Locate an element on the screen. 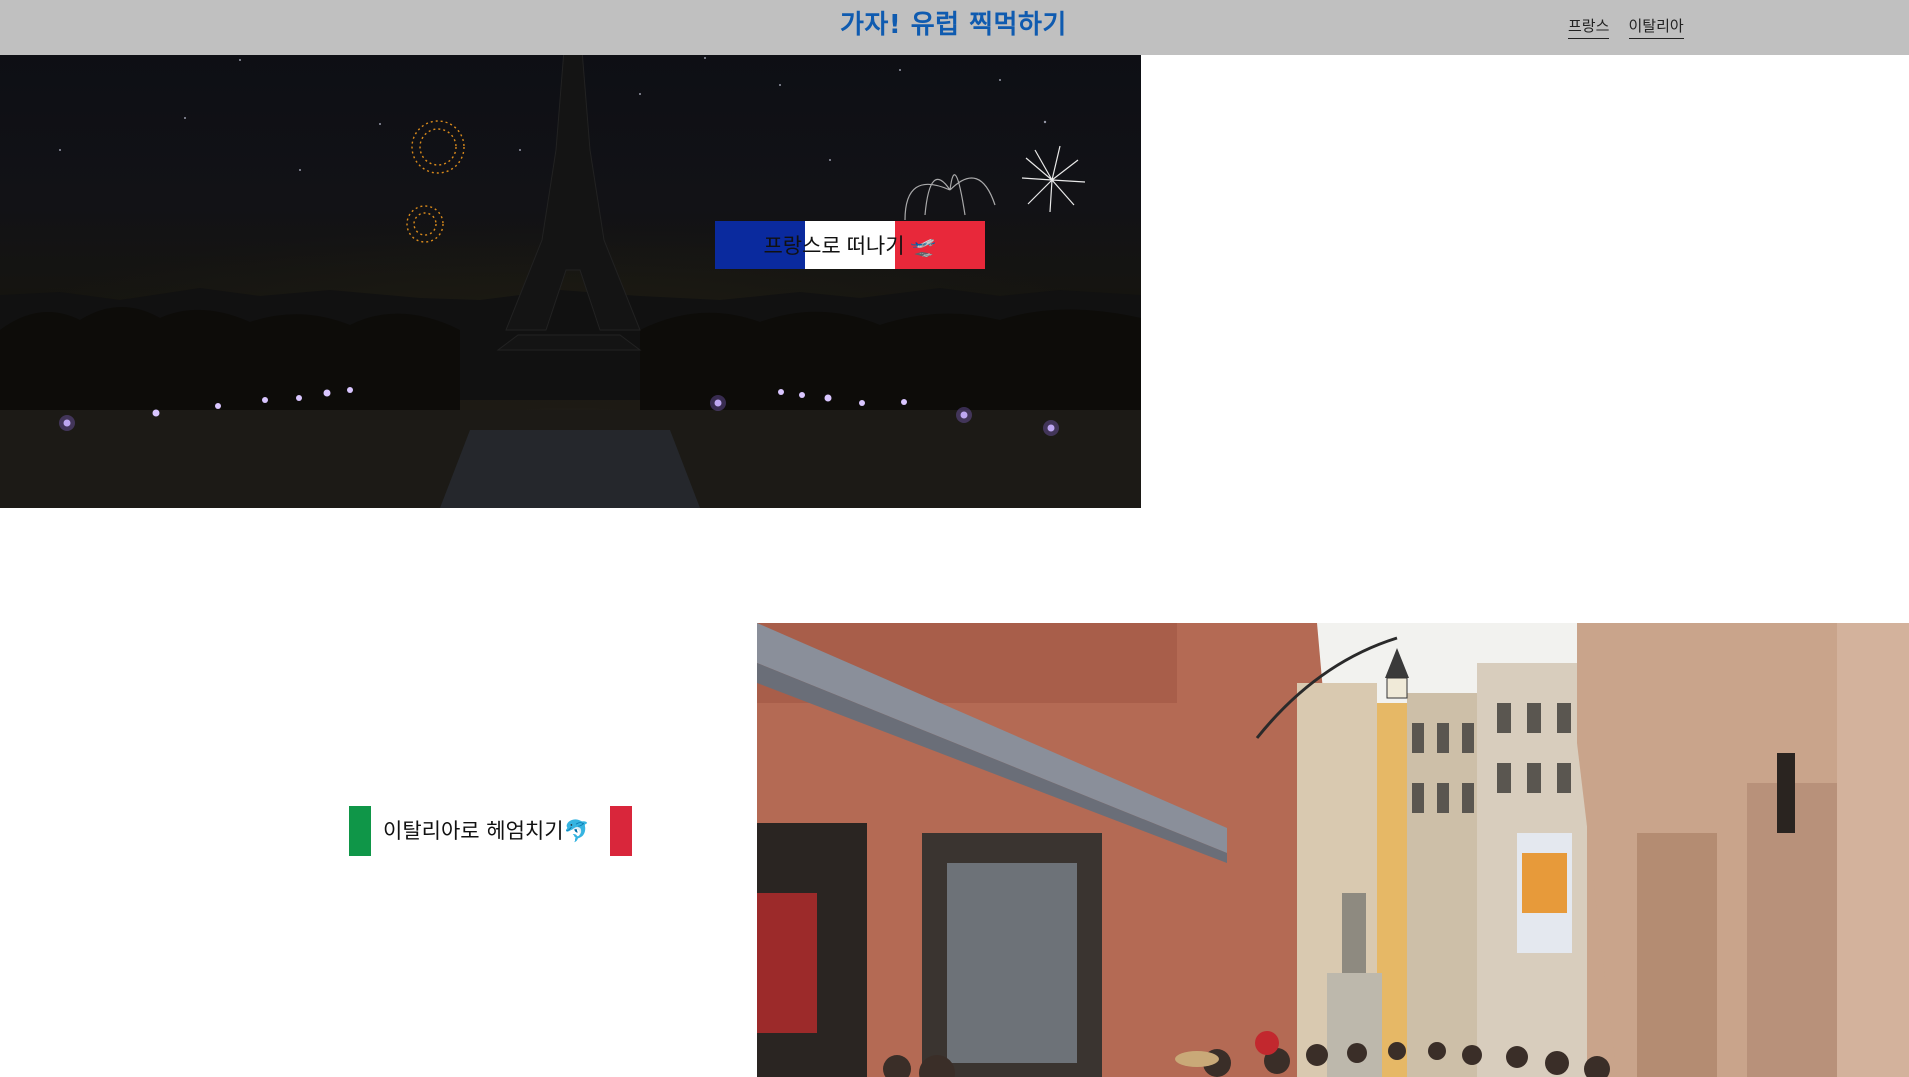 The image size is (1909, 1077). top-header: 가자! 유럽 찍먹하기 프랑스 이탈리아 is located at coordinates (954, 27).